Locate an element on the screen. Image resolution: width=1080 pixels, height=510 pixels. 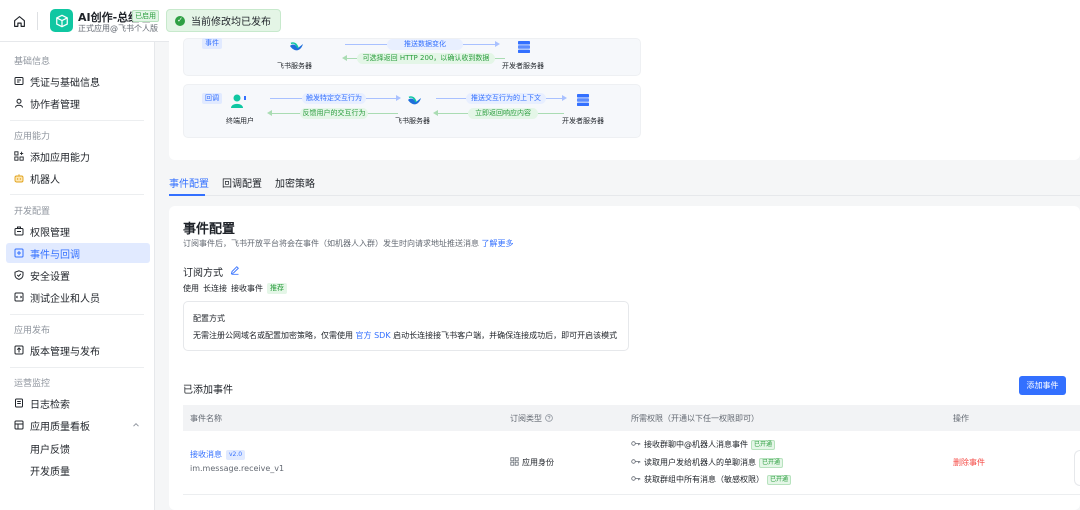
column-header-event-name: 事件名称 is located at coordinates (206, 418).